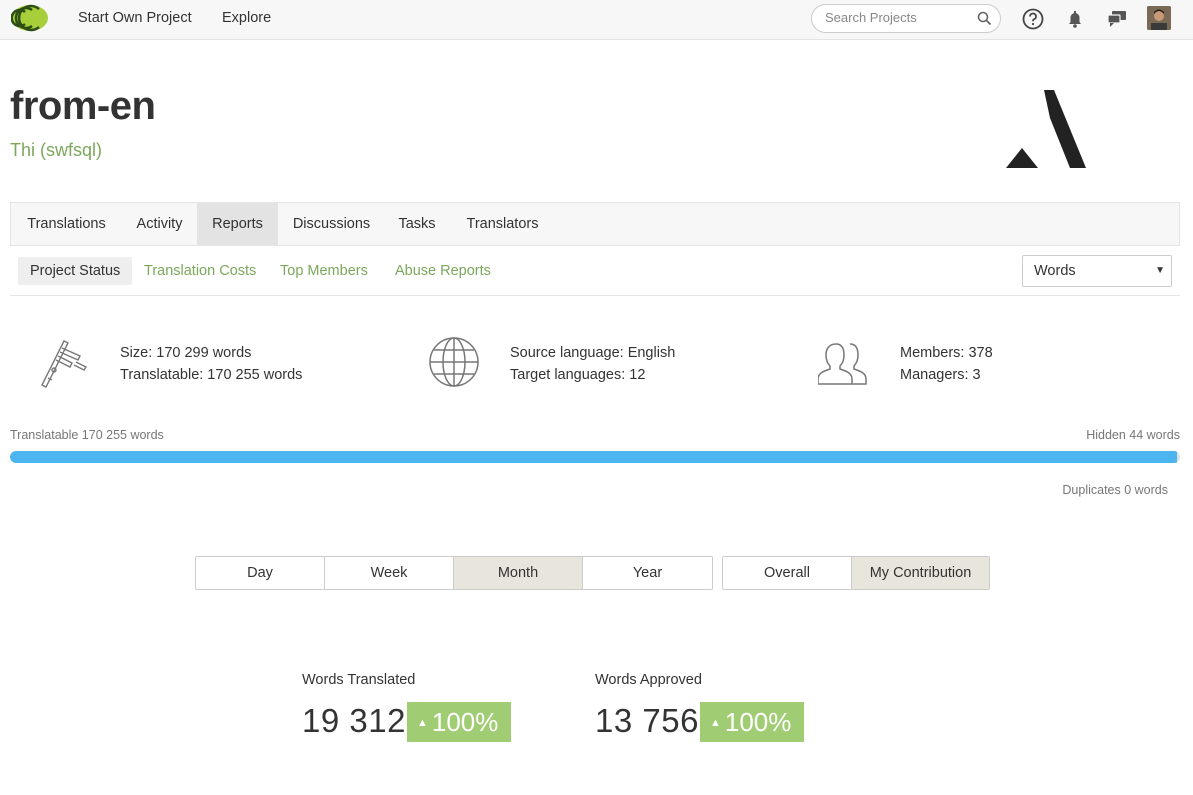 Image resolution: width=1193 pixels, height=795 pixels. Describe the element at coordinates (578, 375) in the screenshot. I see `target-languages-text: Target languages: 12` at that location.